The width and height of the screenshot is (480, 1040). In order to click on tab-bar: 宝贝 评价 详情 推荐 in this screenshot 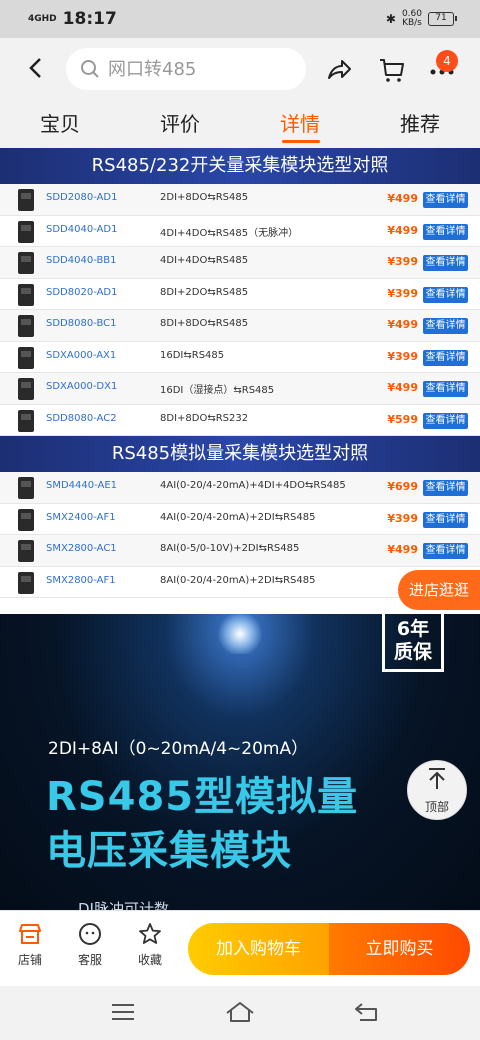, I will do `click(240, 124)`.